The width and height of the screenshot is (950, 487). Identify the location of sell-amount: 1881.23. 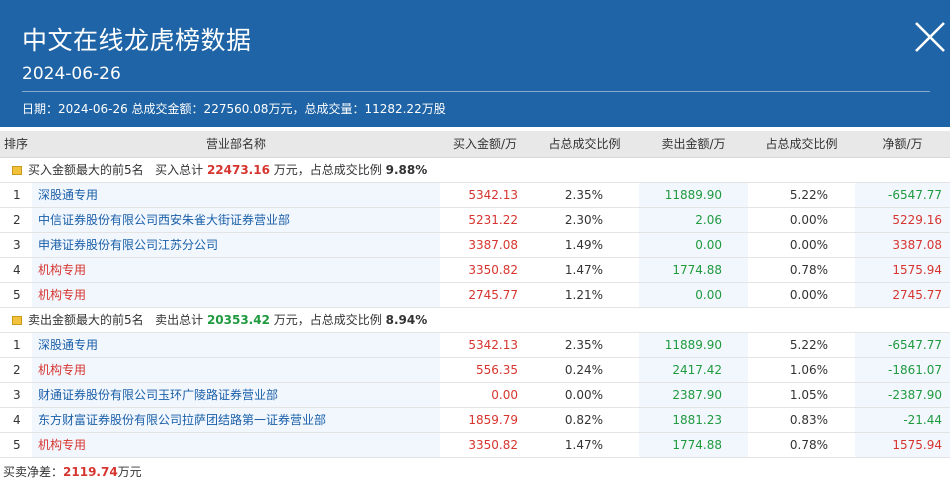
(693, 420).